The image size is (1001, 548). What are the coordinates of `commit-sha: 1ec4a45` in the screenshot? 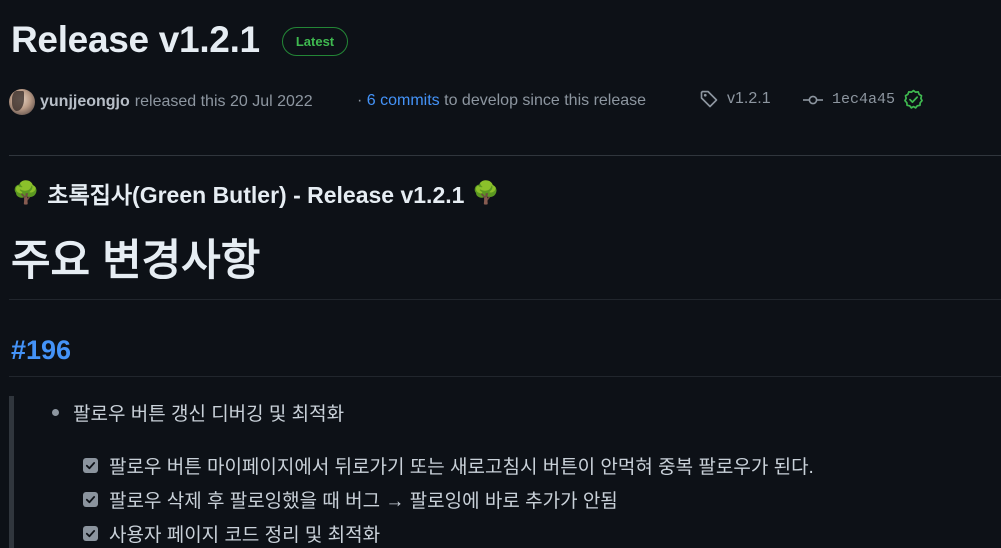 It's located at (864, 99).